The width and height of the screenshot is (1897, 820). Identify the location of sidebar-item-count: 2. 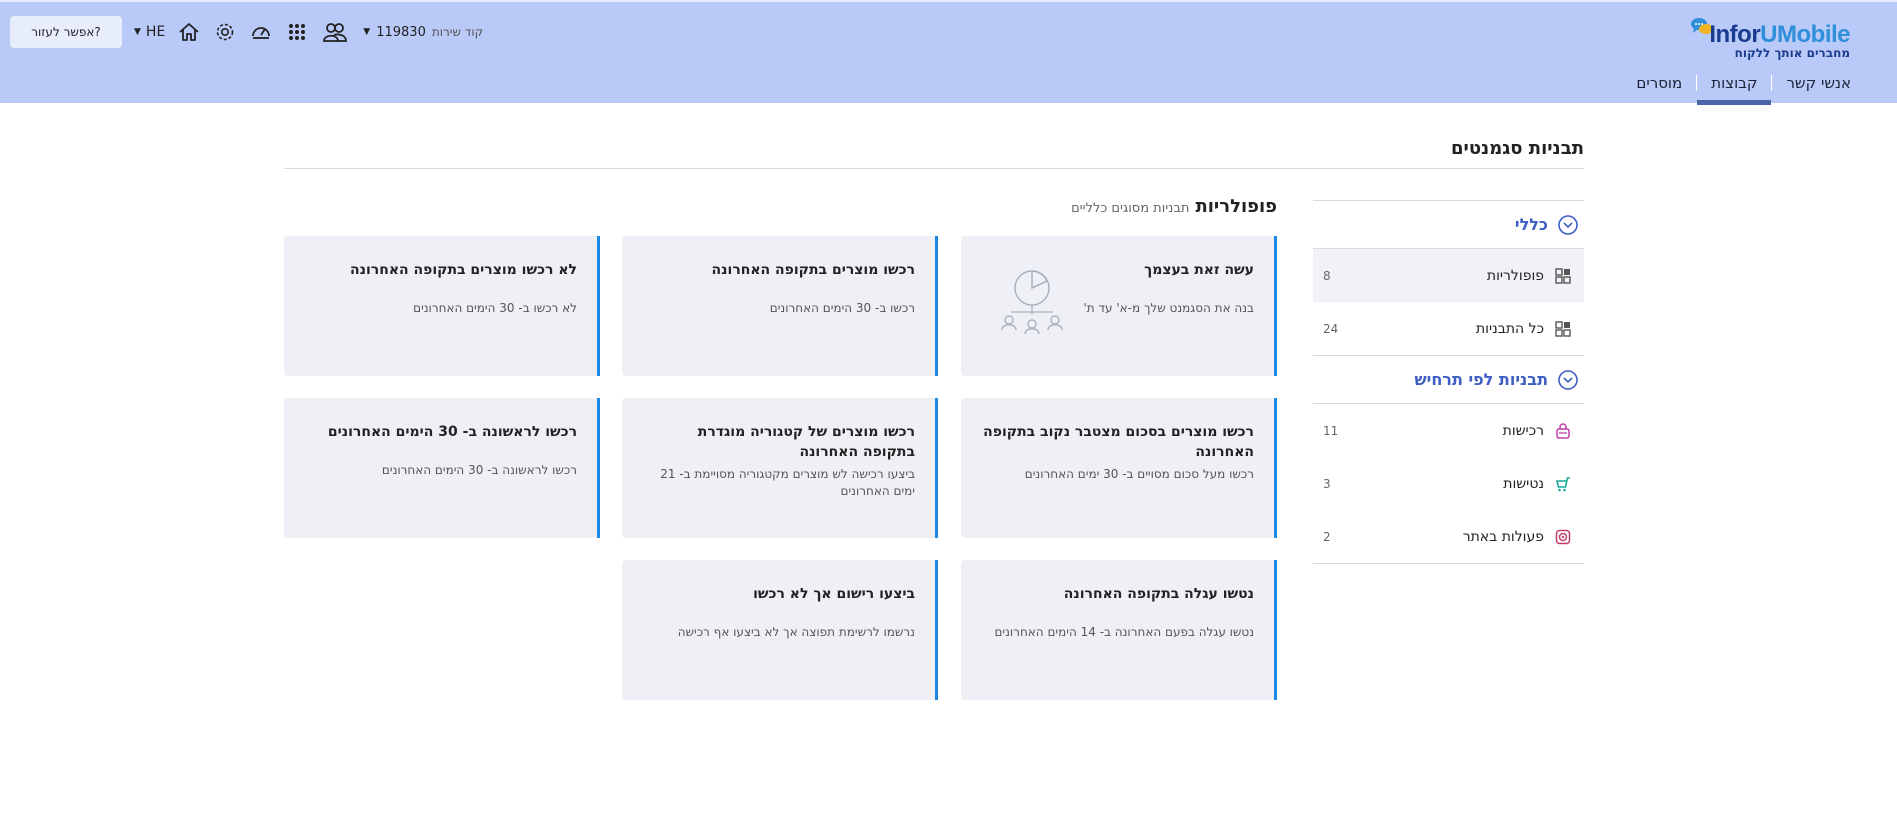
(1327, 536).